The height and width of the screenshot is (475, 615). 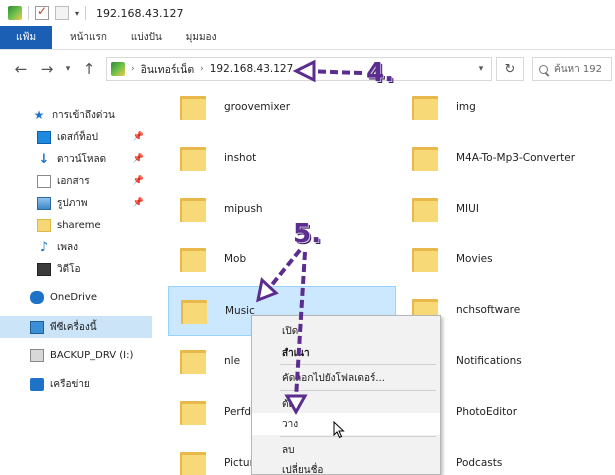 I want to click on sidebar-item-this-pc: พีซีเครื่องนี้, so click(x=76, y=327).